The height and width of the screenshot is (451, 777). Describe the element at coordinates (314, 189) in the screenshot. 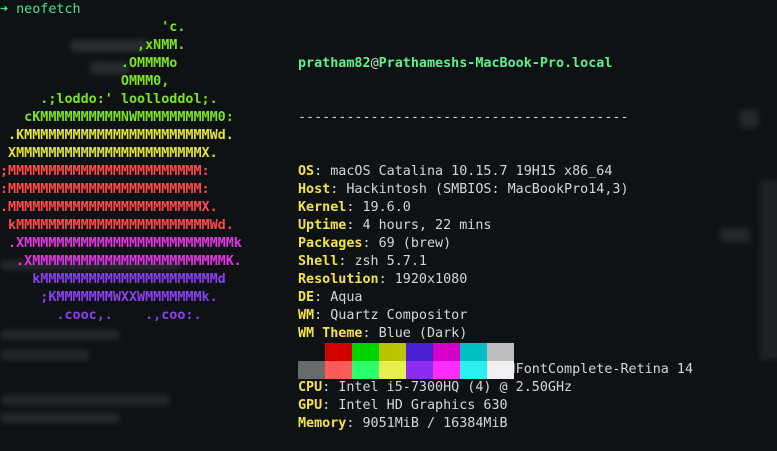

I see `info-key: Host` at that location.